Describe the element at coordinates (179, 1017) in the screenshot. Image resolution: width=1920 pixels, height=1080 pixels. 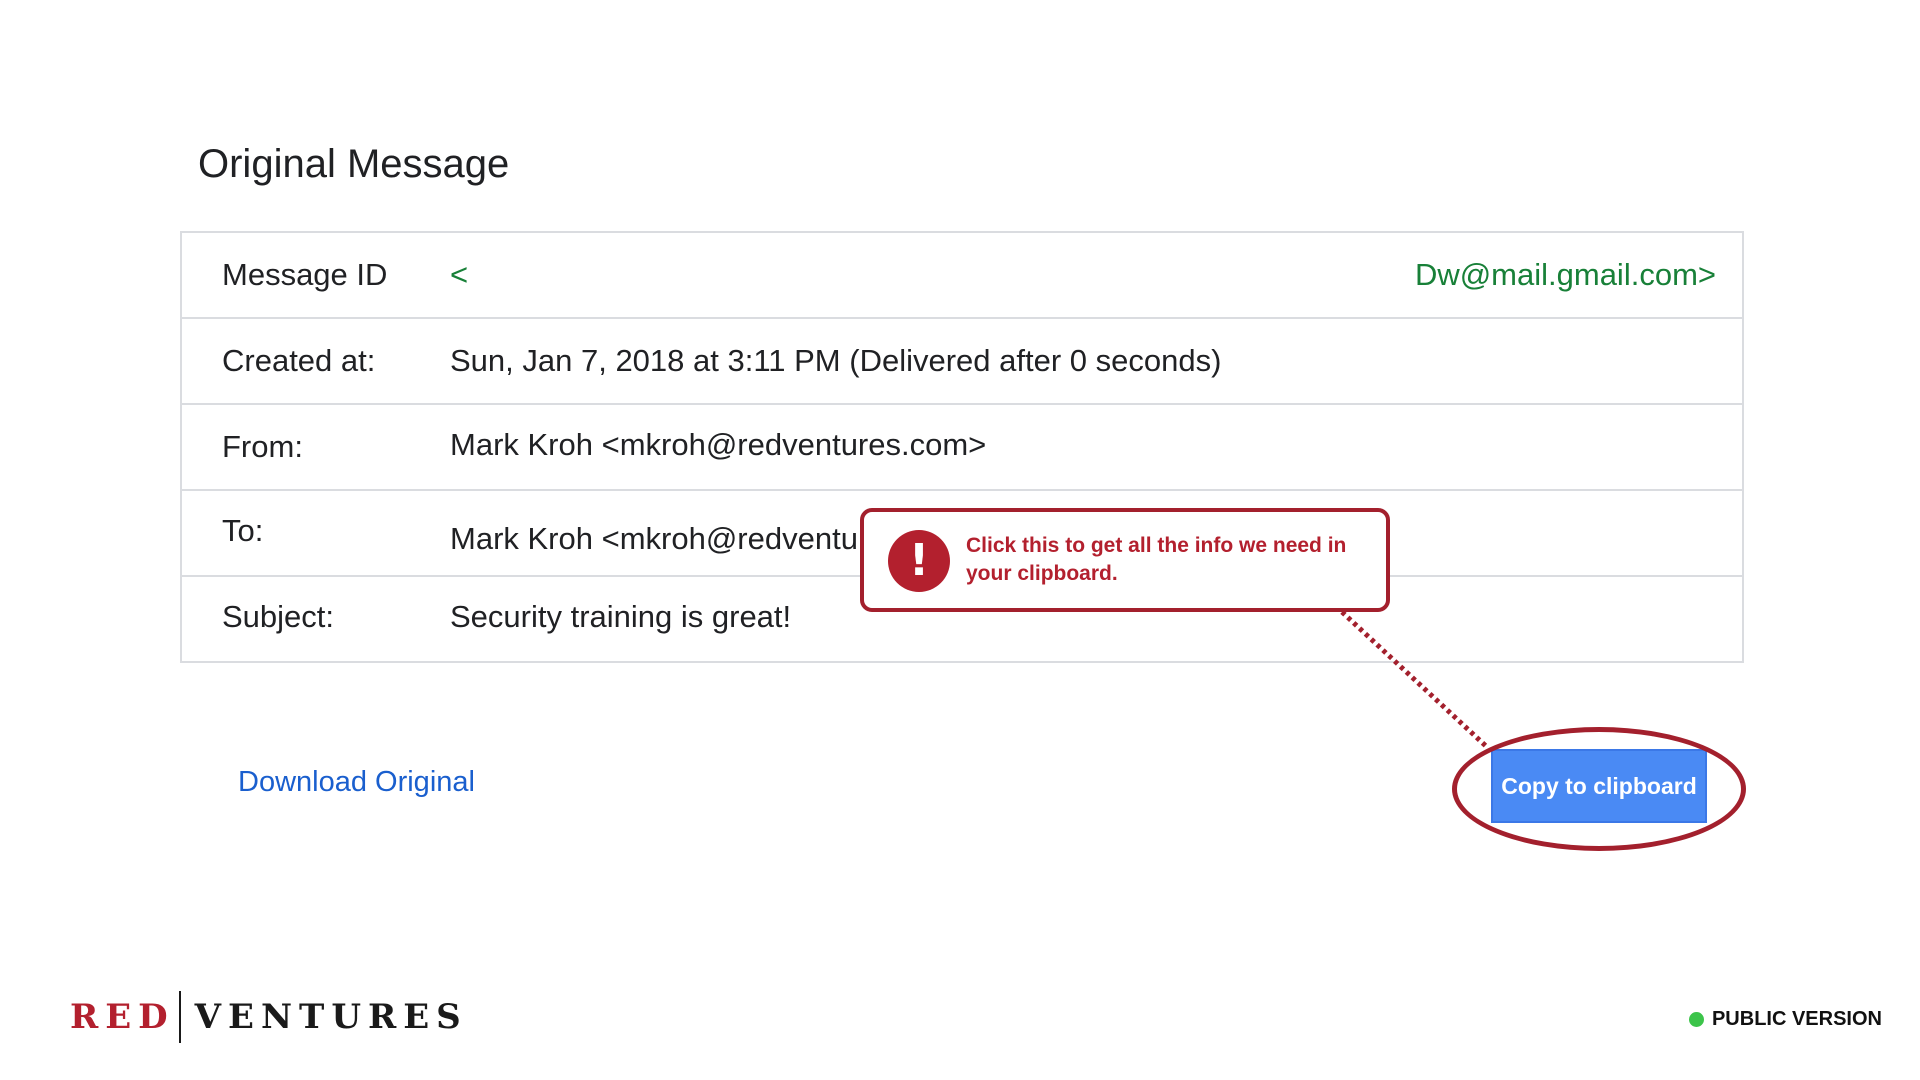
I see `logo-divider` at that location.